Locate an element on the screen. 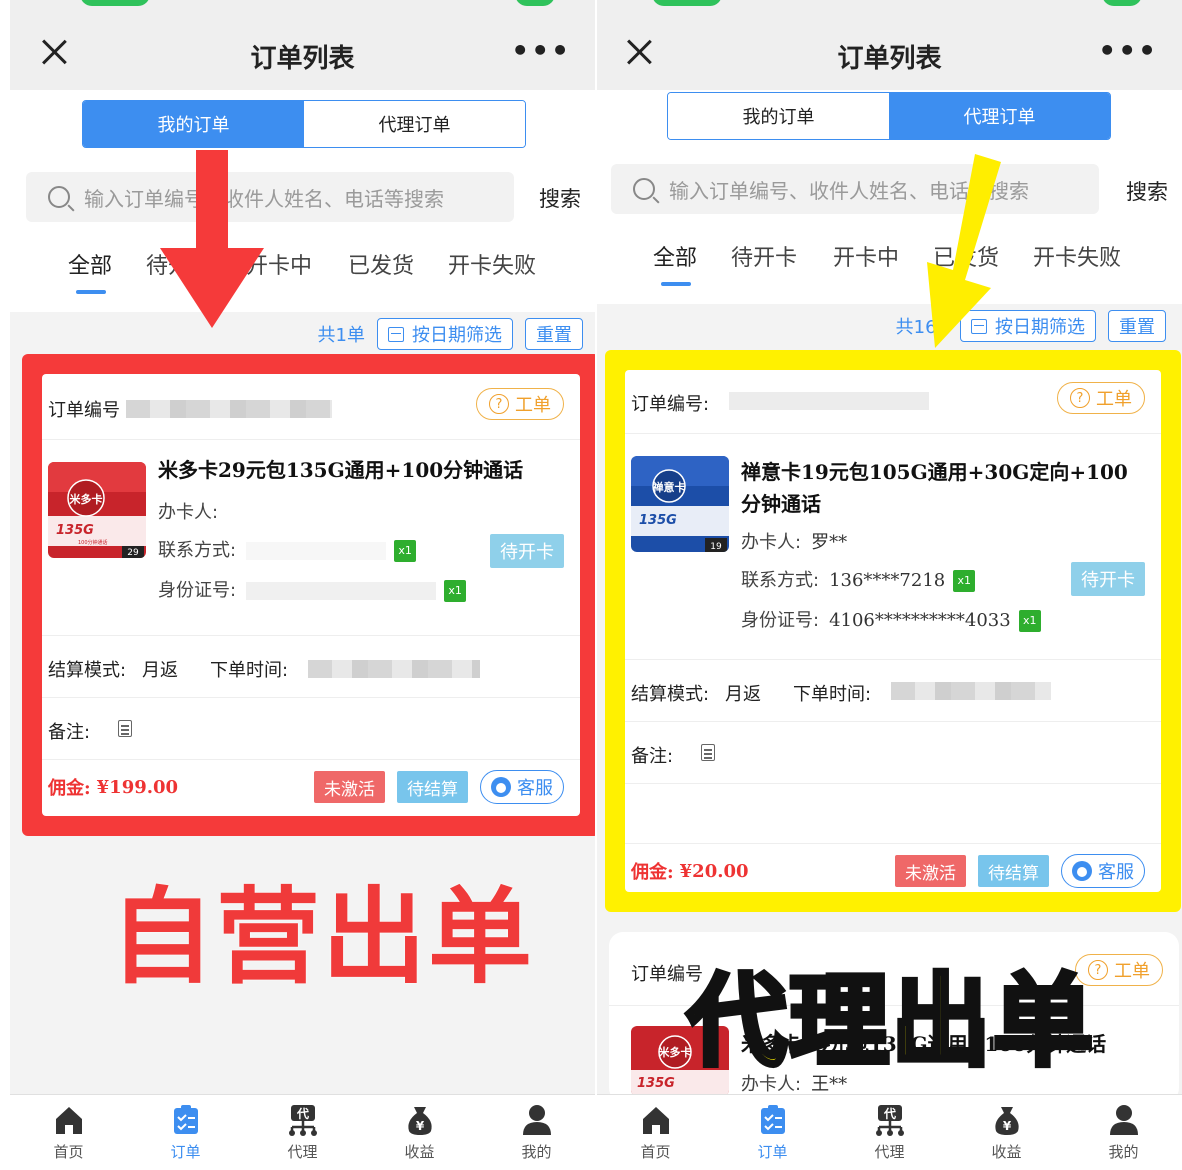 The image size is (1182, 1170). order-footer: 佣金: ¥20.00 未激活 待结算 客服 is located at coordinates (893, 871).